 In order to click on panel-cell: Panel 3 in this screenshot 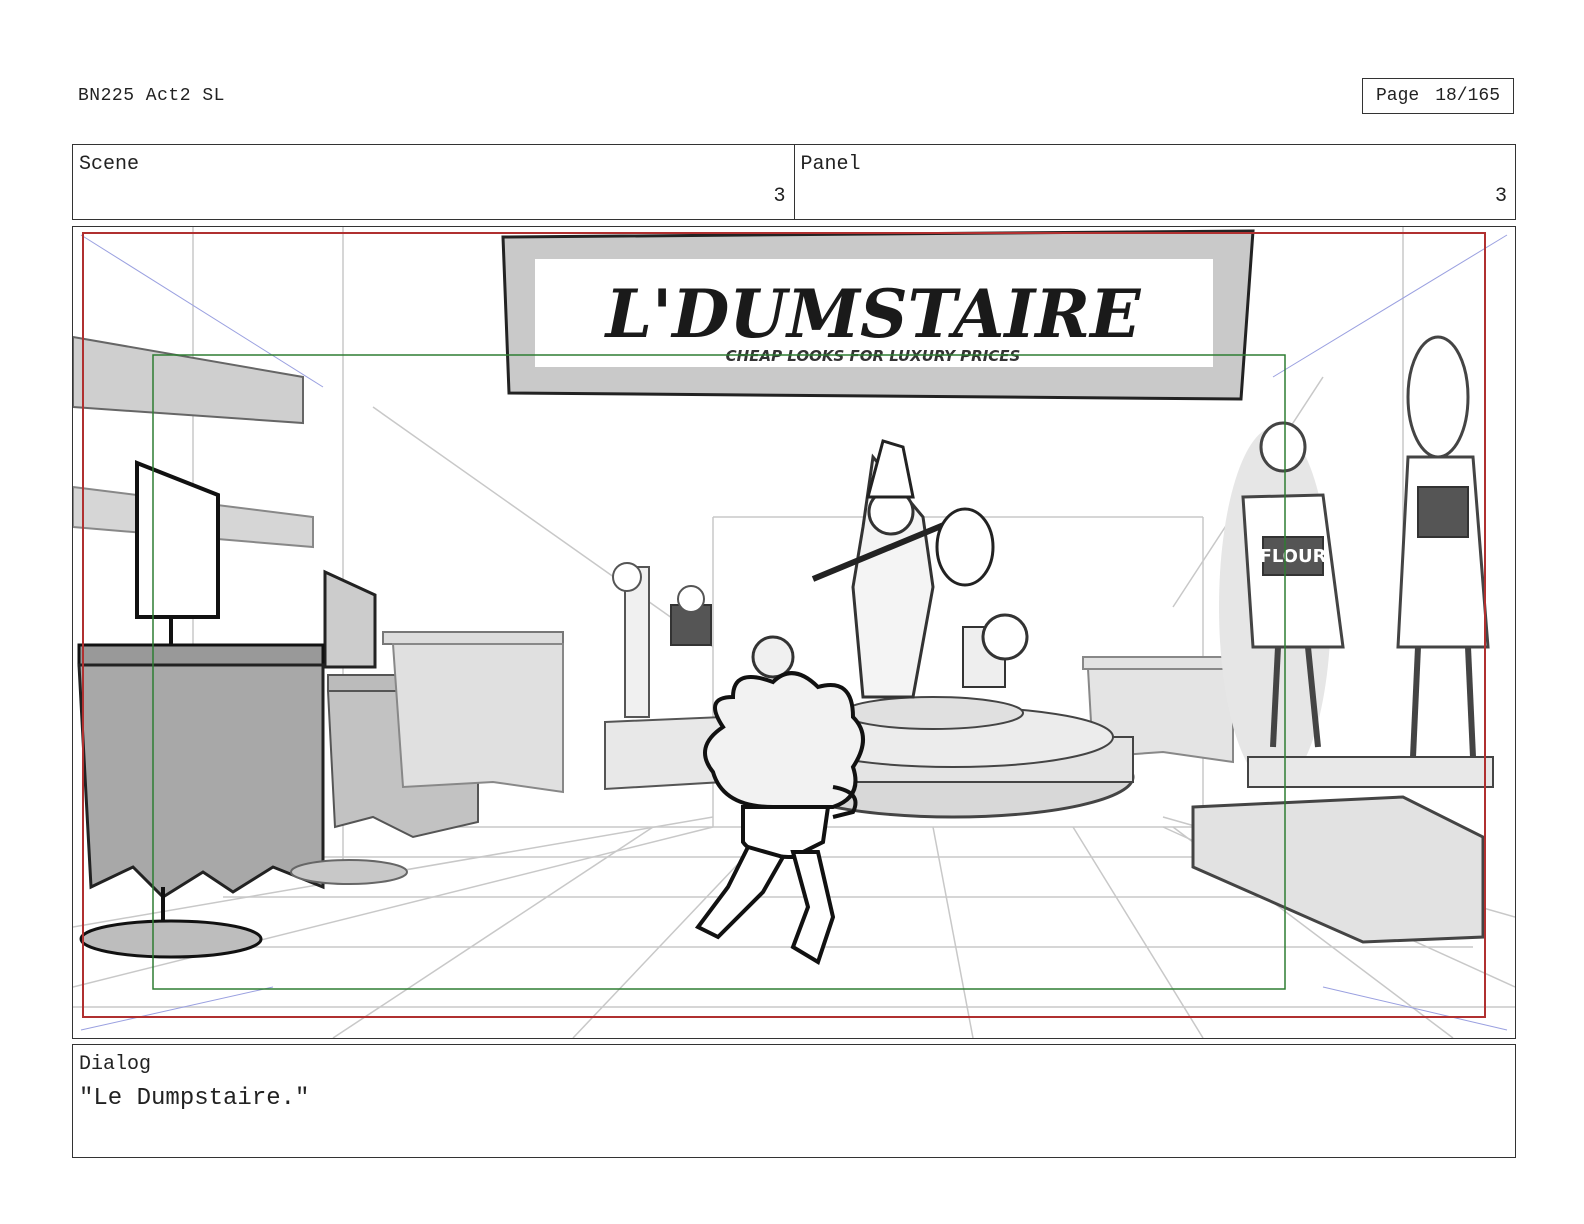, I will do `click(1154, 182)`.